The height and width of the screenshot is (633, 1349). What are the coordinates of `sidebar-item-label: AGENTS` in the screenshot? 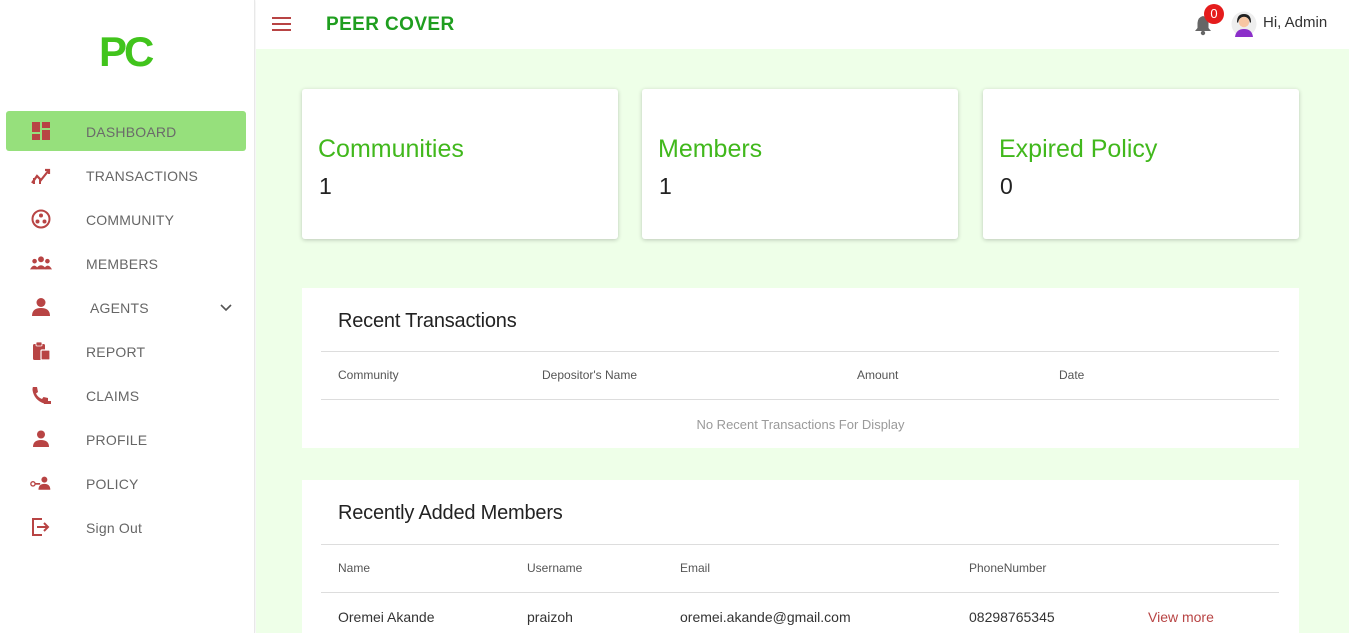 It's located at (119, 308).